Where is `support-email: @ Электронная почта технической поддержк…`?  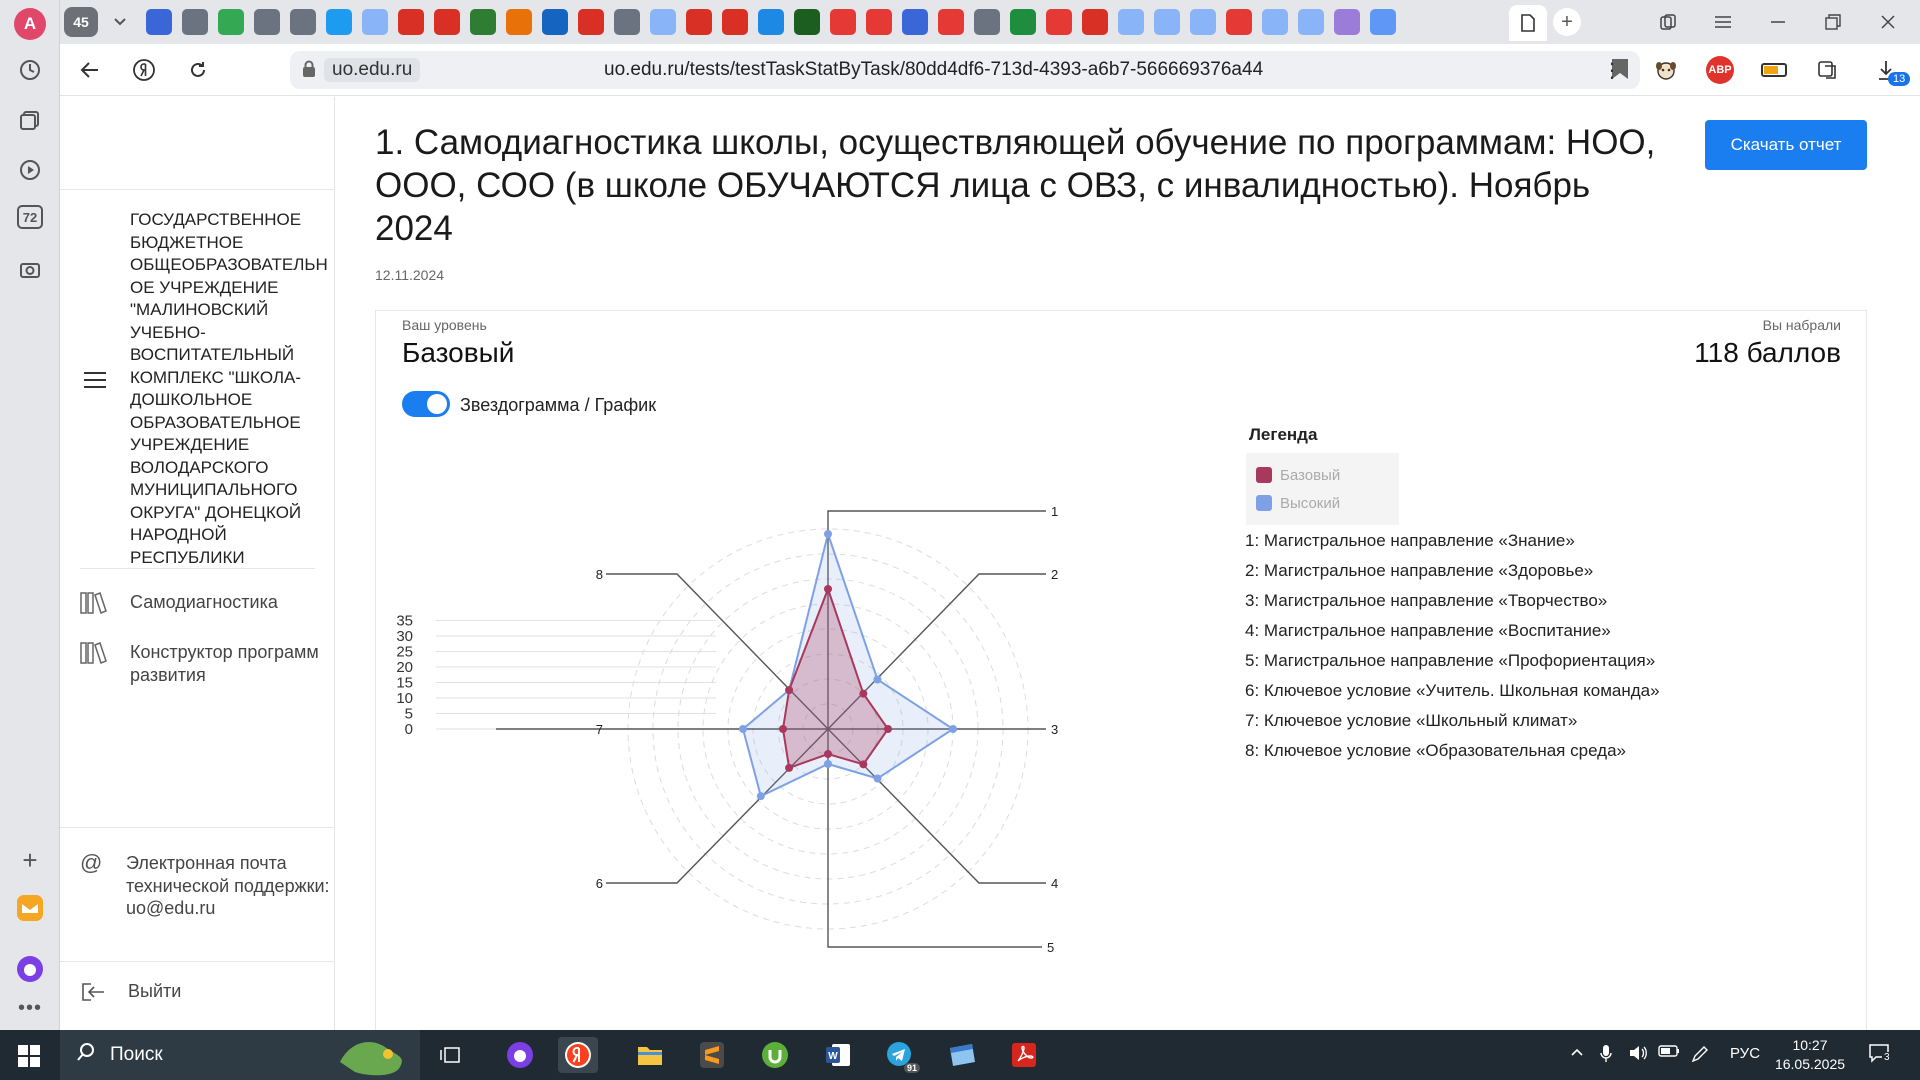
support-email: @ Электронная почта технической поддержк… is located at coordinates (205, 885).